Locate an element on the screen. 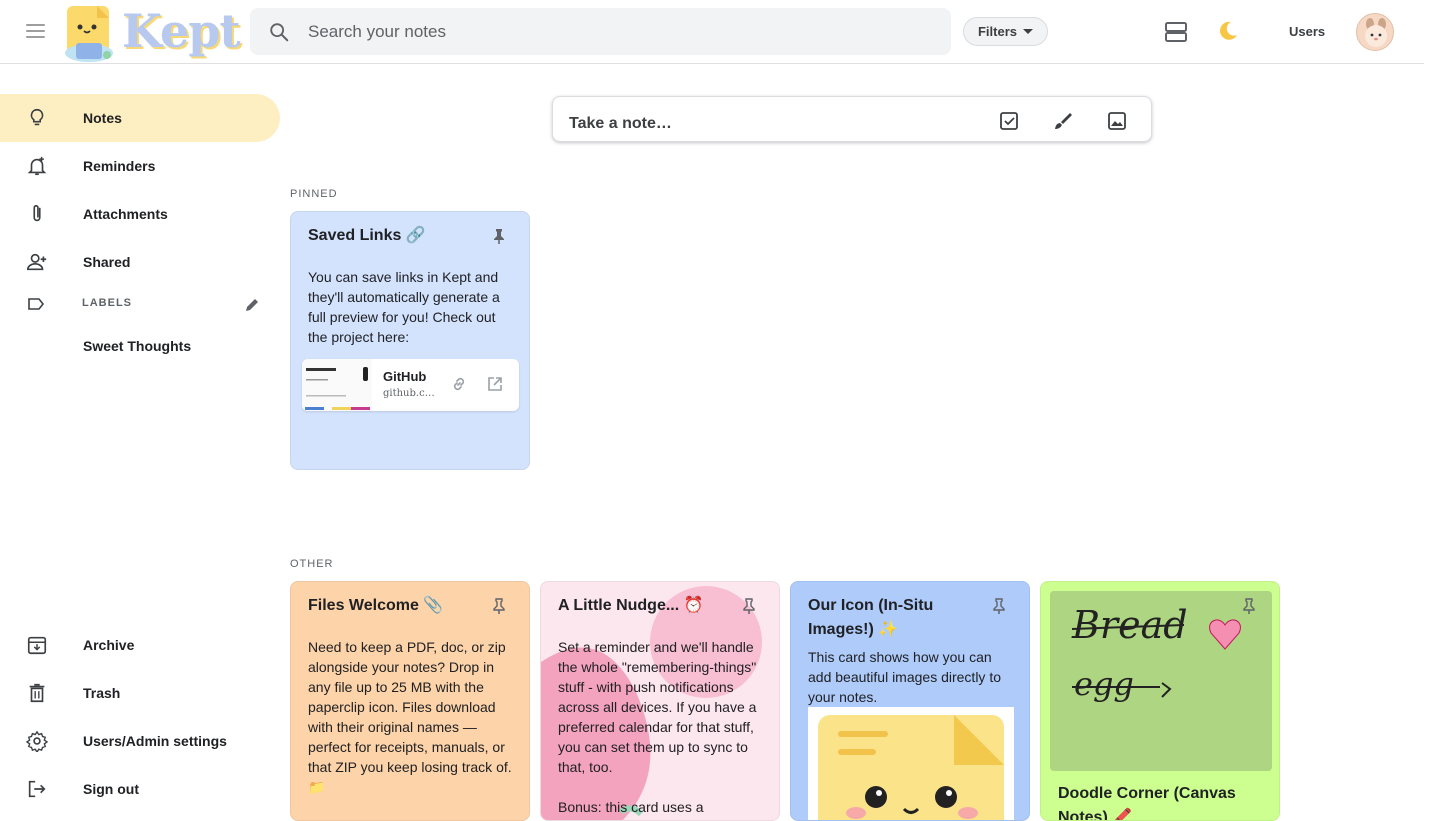 This screenshot has width=1440, height=821. note-title: Doodle Corner (Canvas Notes) 🖍️ is located at coordinates (1147, 803).